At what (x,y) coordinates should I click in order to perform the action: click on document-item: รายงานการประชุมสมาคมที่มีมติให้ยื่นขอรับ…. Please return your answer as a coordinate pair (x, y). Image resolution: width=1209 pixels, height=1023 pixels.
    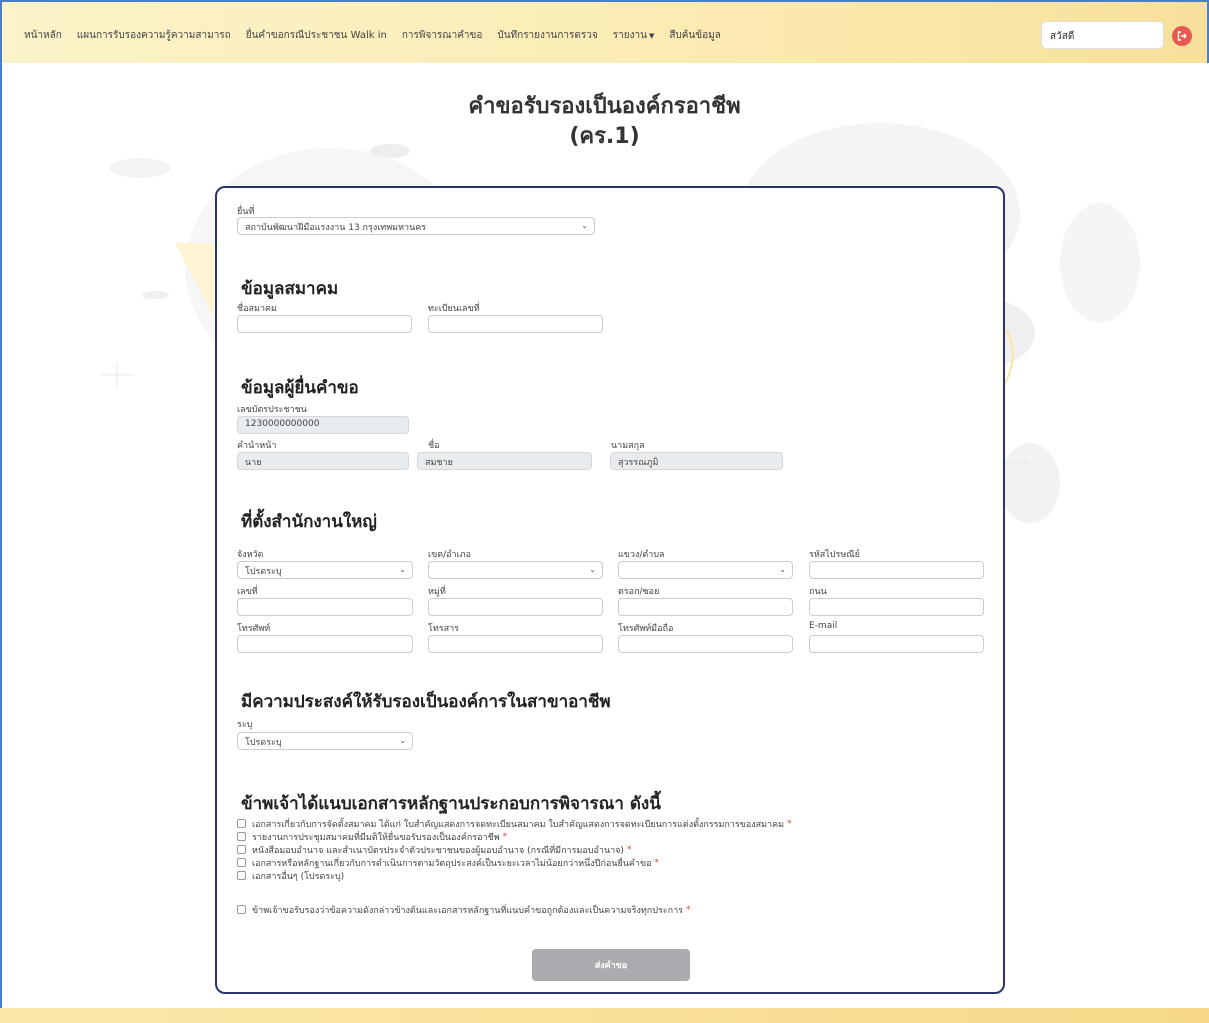
    Looking at the image, I should click on (514, 837).